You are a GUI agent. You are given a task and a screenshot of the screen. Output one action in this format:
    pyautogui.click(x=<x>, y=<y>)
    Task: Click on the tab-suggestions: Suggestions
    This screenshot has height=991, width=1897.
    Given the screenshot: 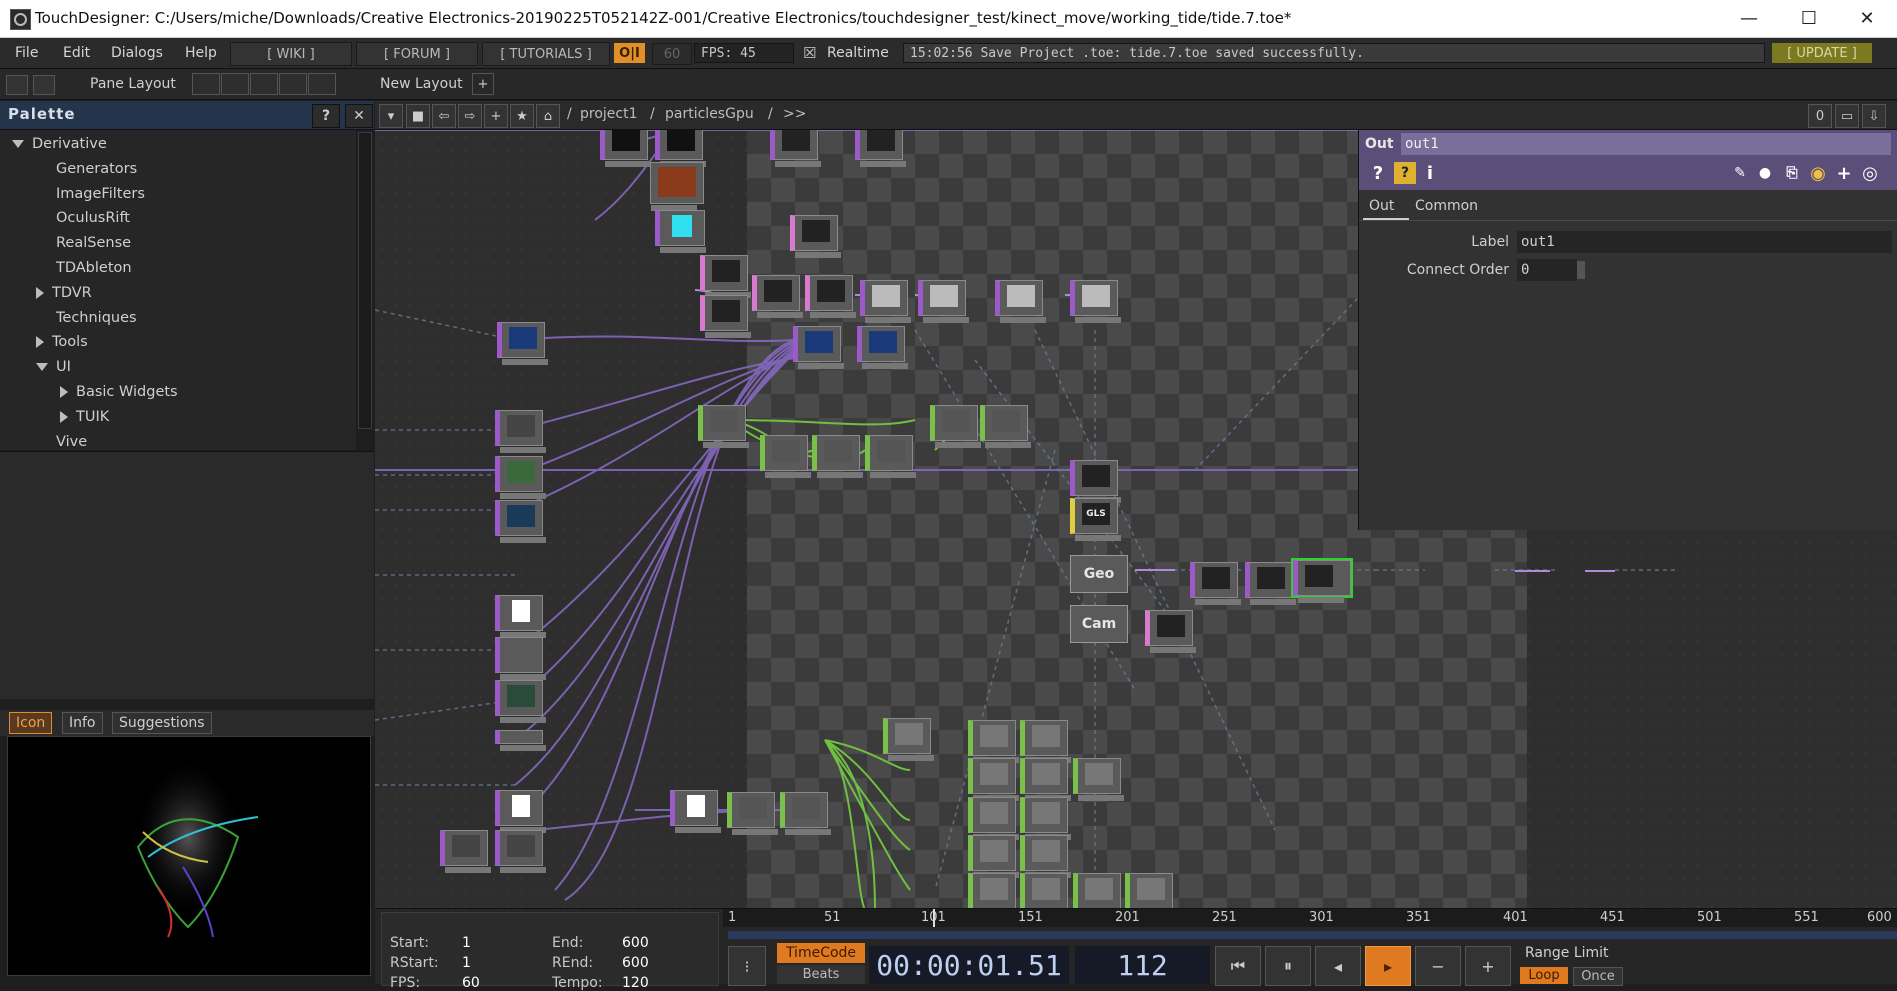 What is the action you would take?
    pyautogui.click(x=162, y=723)
    